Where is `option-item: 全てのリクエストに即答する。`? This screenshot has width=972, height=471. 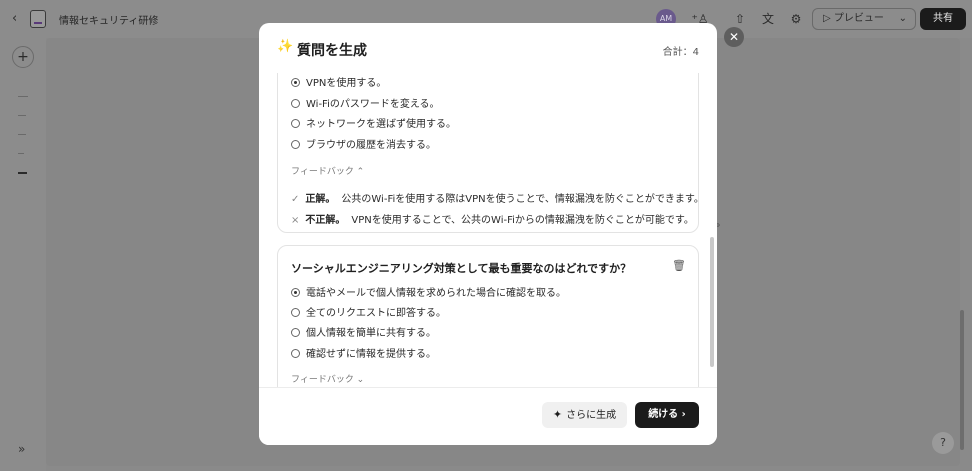
option-item: 全てのリクエストに即答する。 is located at coordinates (368, 311).